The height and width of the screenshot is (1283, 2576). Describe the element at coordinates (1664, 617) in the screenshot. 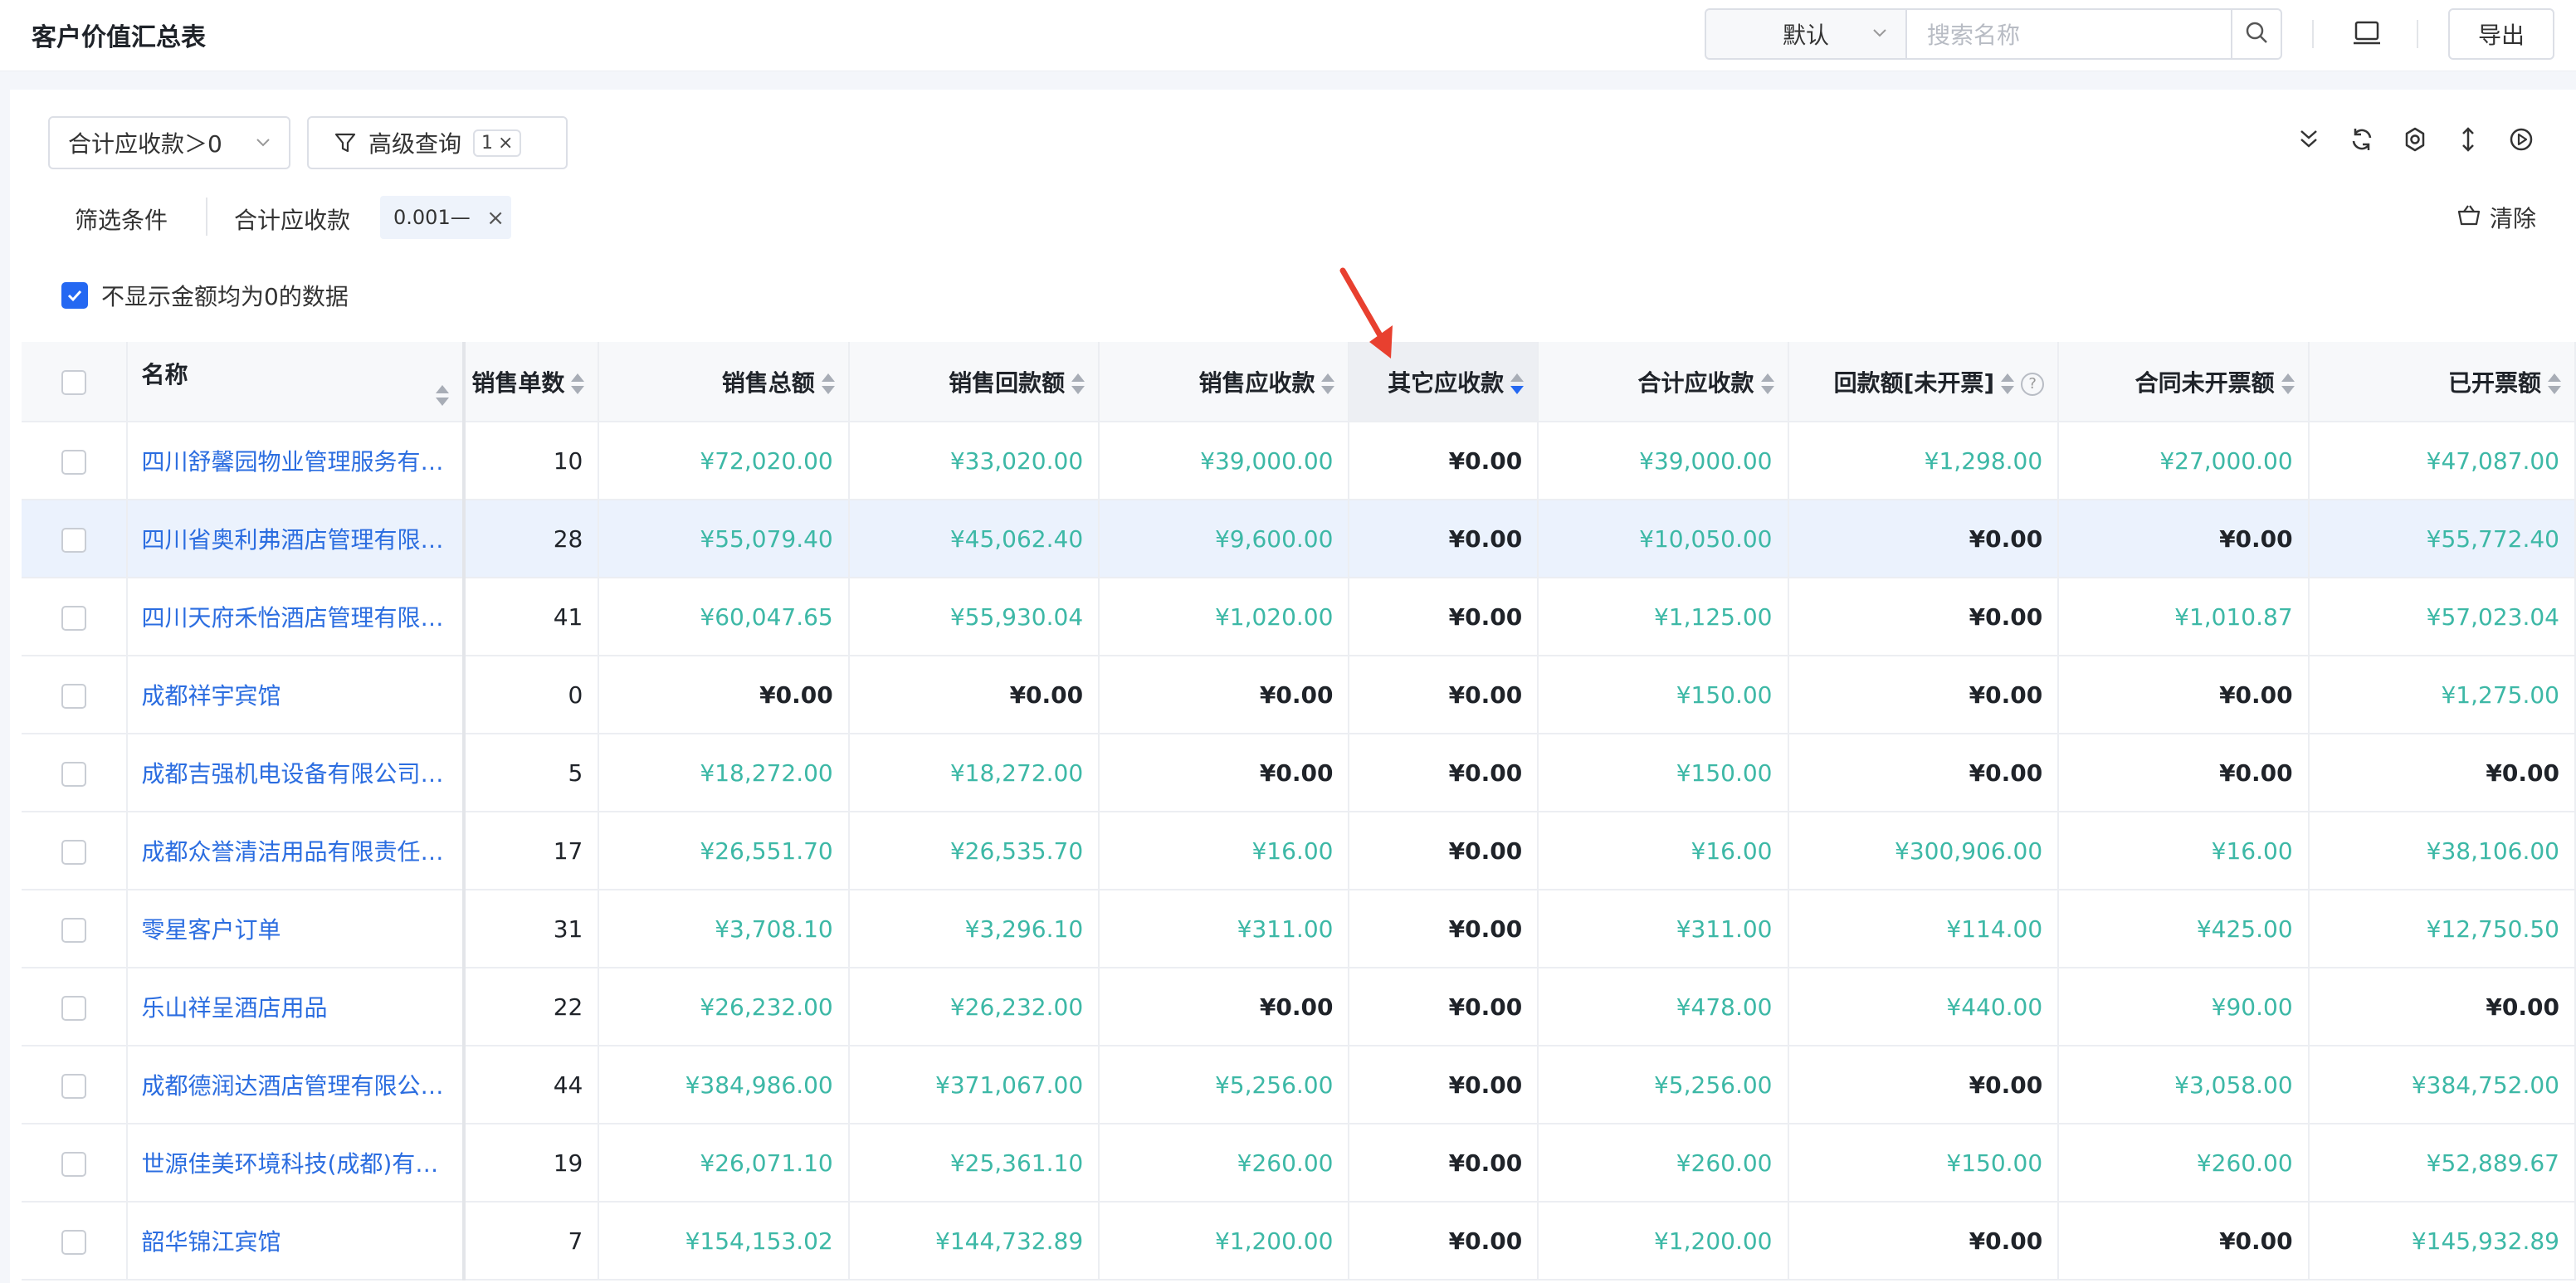

I see `total-receivable-cell: ¥1,125.00` at that location.